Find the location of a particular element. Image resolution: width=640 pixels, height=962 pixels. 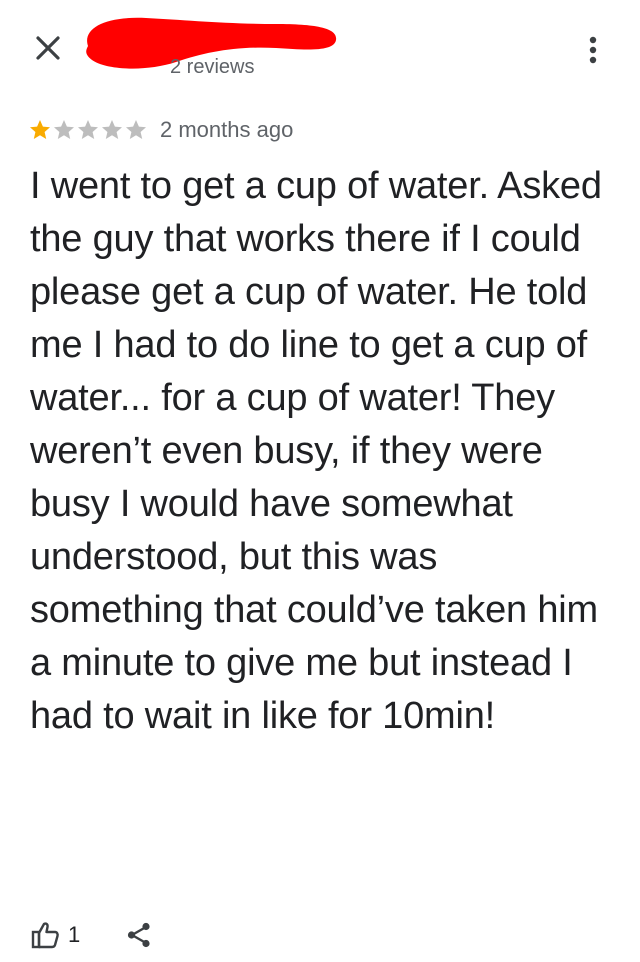

more-vert-icon is located at coordinates (593, 50).